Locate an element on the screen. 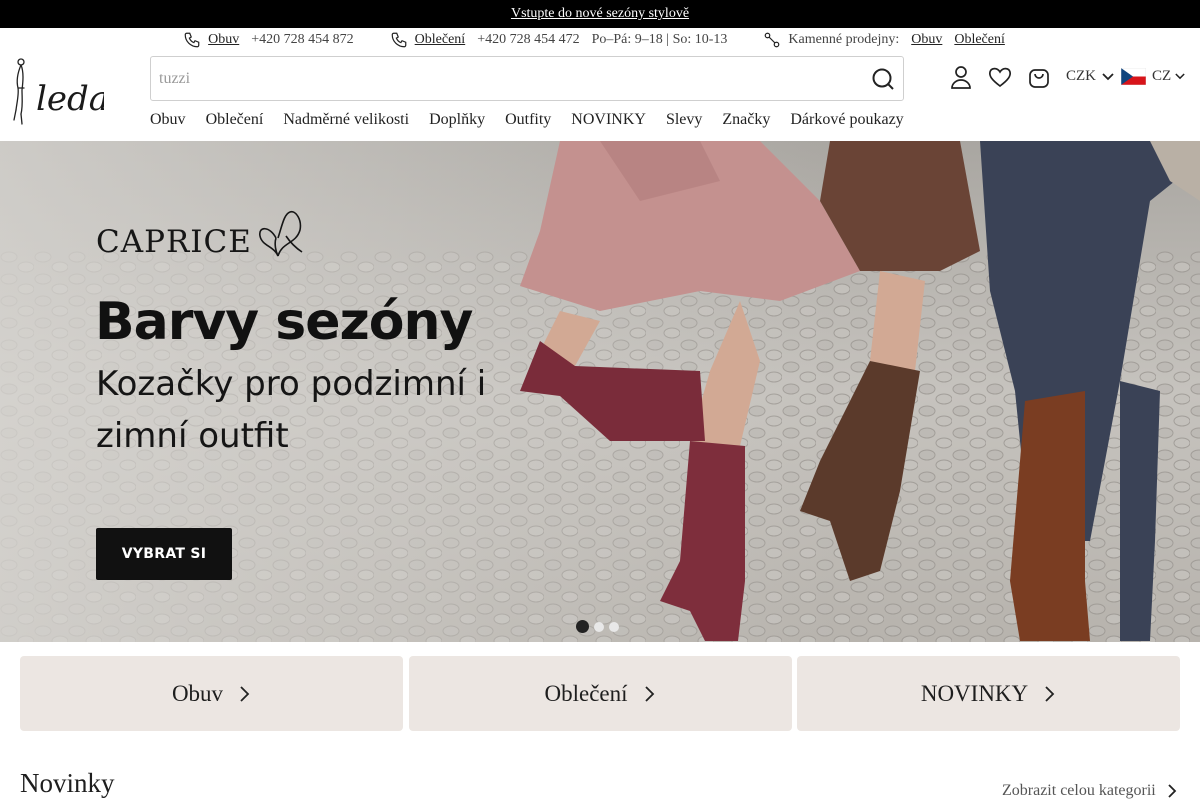  tile-label: Oblečení is located at coordinates (586, 693).